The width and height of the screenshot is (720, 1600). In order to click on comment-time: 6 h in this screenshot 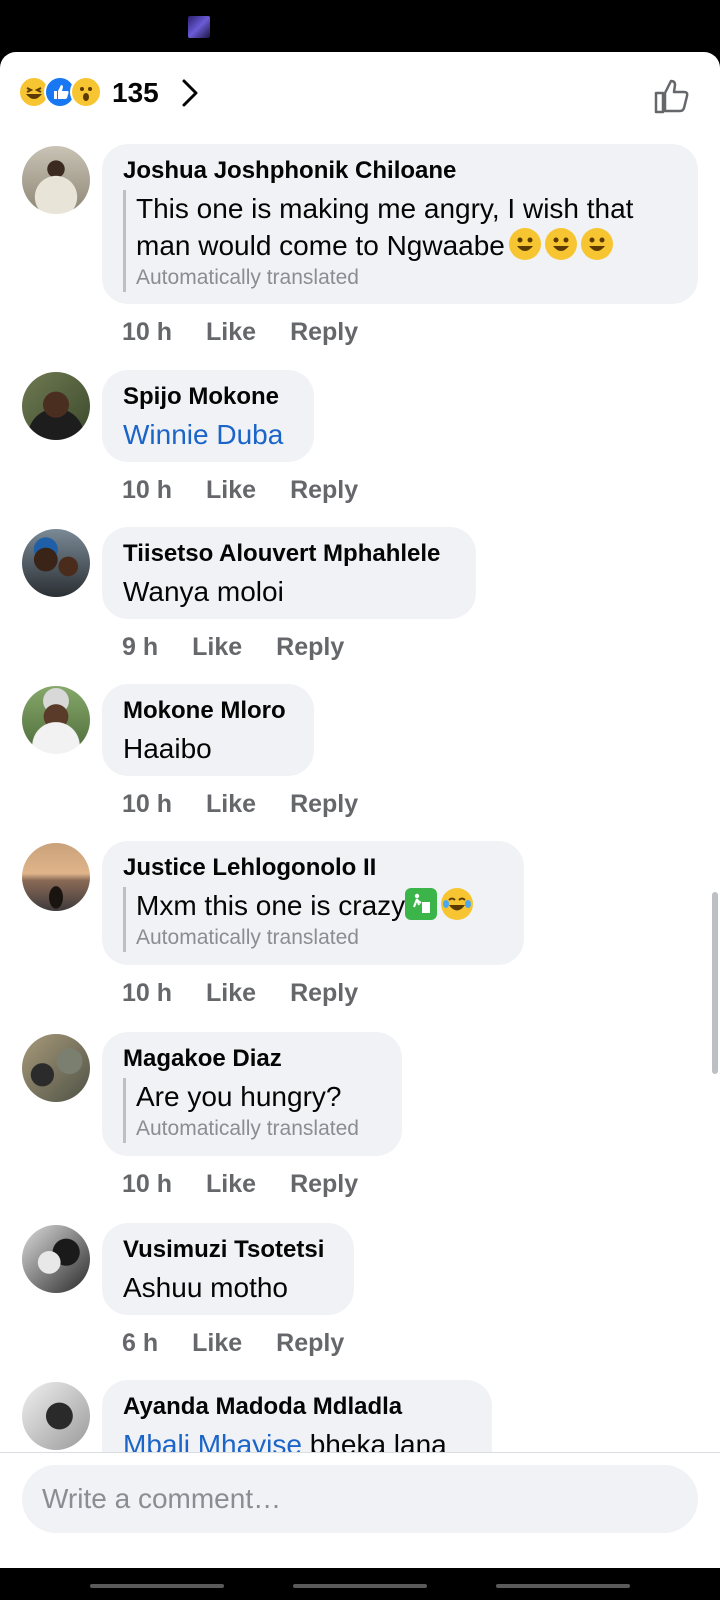, I will do `click(140, 1343)`.